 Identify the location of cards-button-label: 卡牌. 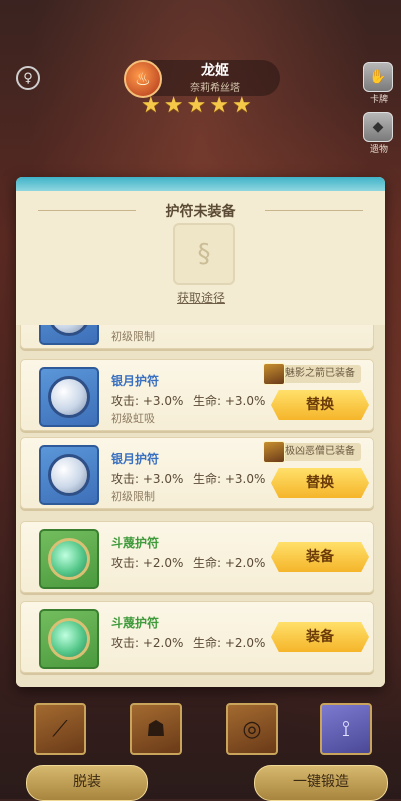
(378, 100).